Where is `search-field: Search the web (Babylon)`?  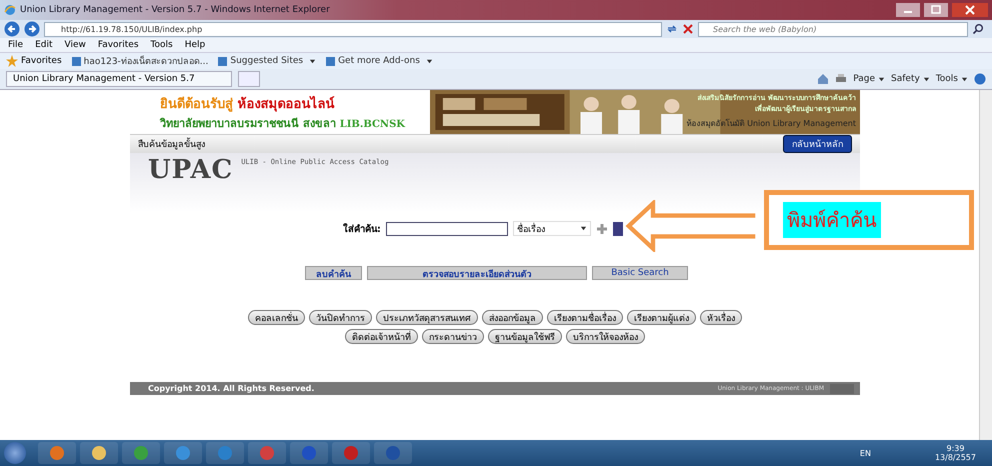
search-field: Search the web (Babylon) is located at coordinates (833, 29).